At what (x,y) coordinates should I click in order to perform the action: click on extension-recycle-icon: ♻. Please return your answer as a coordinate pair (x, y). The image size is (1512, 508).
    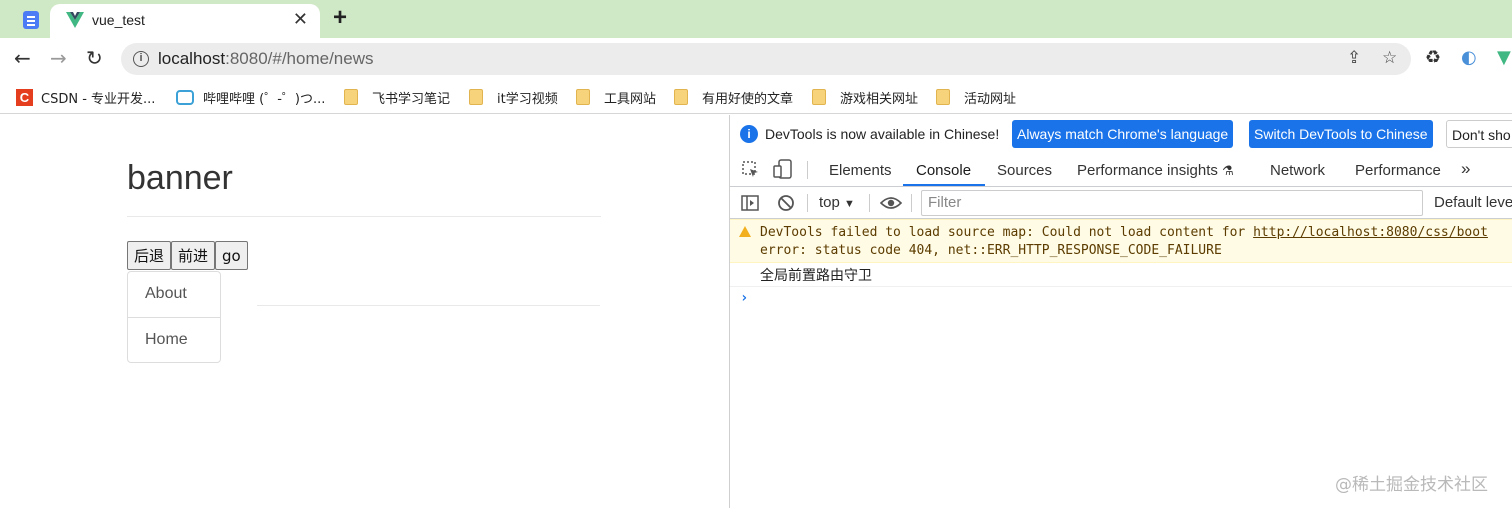
    Looking at the image, I should click on (1433, 57).